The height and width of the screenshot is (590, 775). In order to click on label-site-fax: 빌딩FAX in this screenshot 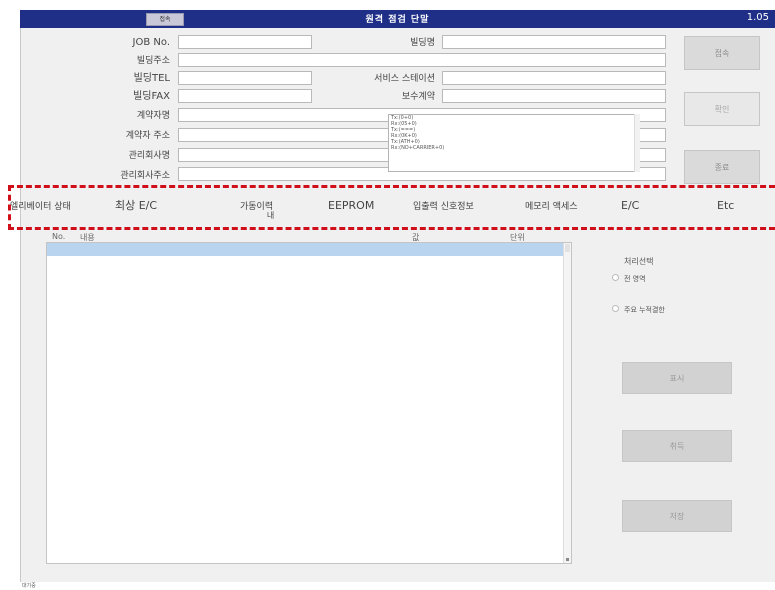, I will do `click(151, 96)`.